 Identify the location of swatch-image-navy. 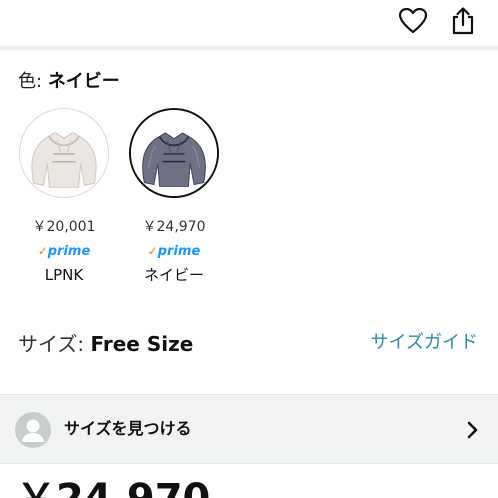
(174, 153).